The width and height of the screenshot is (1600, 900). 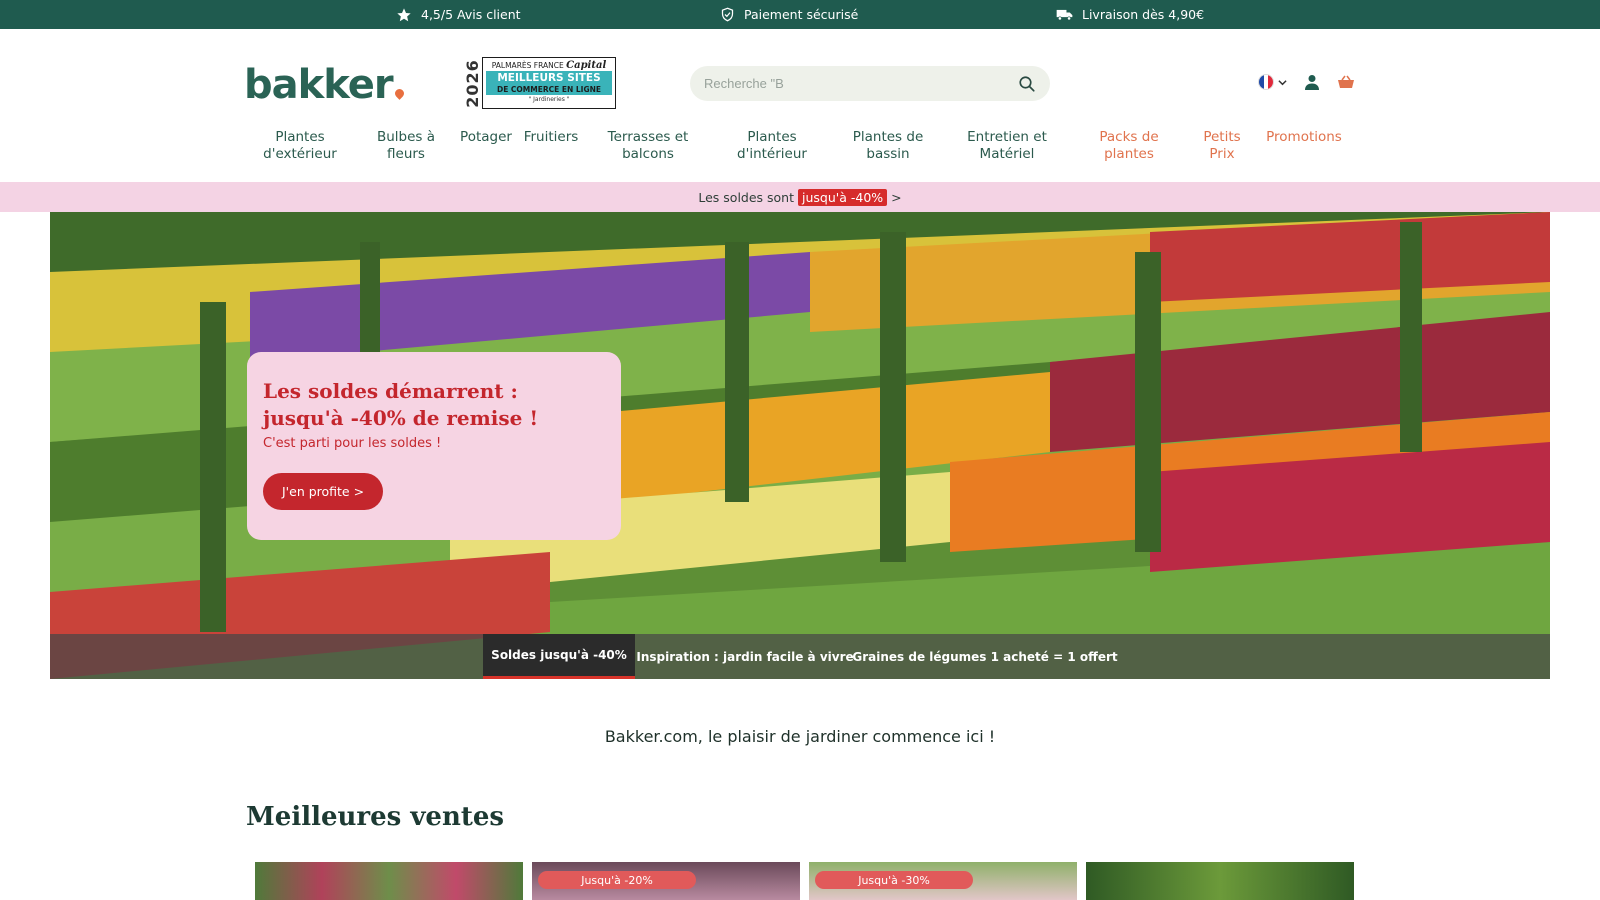 I want to click on nav-label: Plantes de, so click(x=888, y=137).